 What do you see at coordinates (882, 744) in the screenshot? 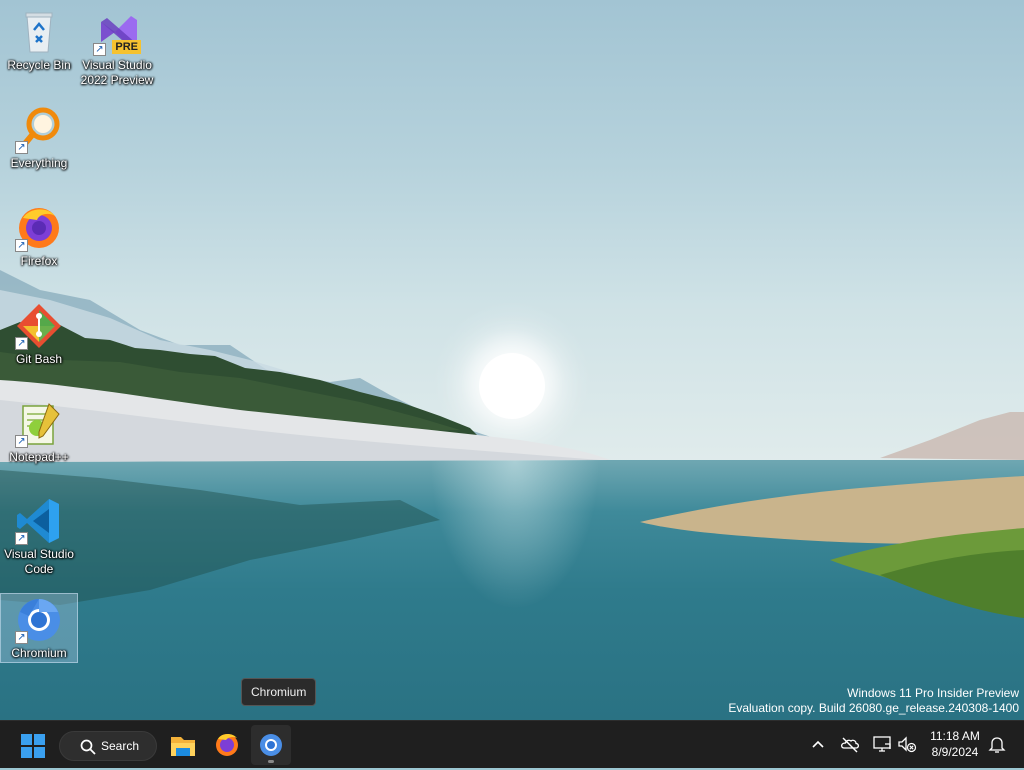
I see `network-icon` at bounding box center [882, 744].